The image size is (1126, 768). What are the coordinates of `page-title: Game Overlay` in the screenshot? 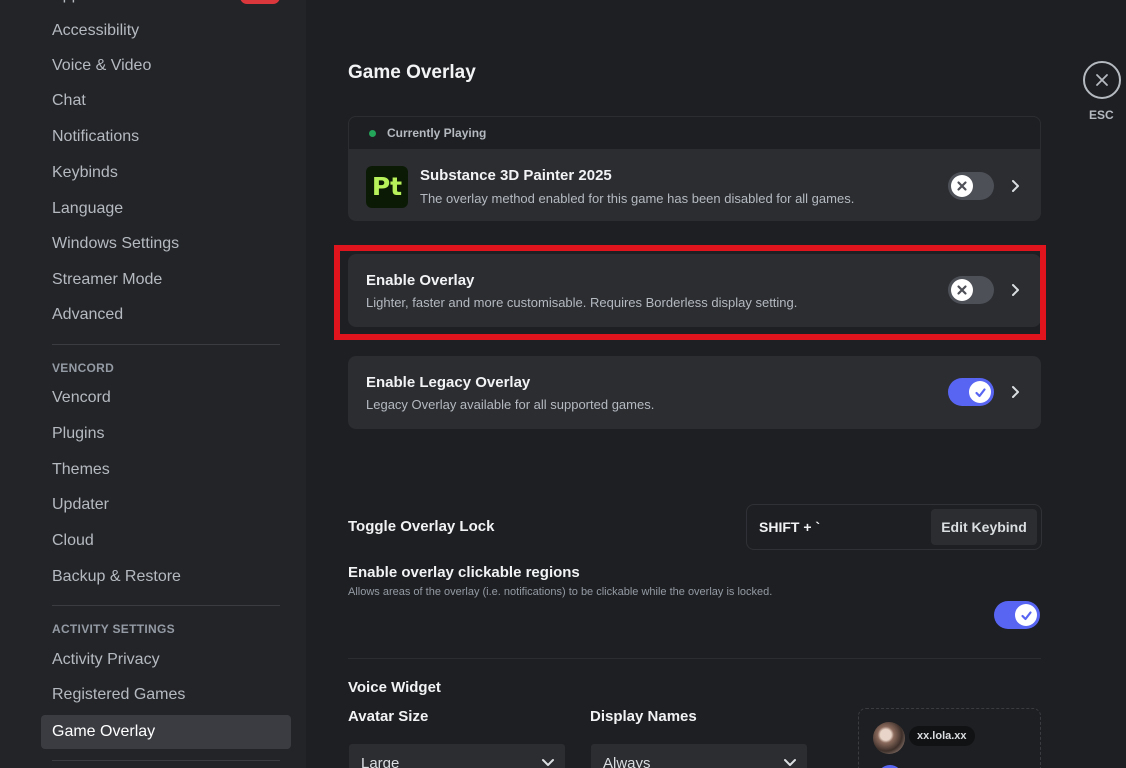 It's located at (412, 72).